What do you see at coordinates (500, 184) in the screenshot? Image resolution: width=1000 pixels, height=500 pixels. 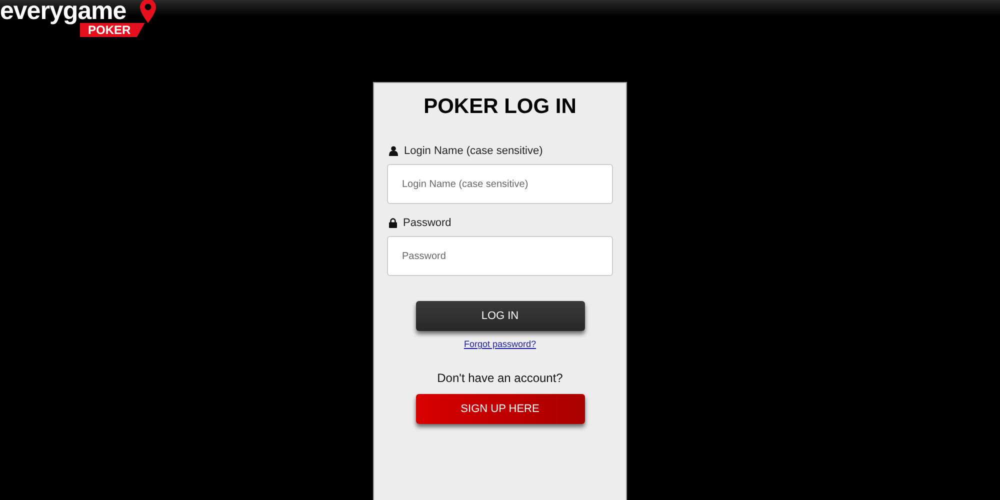 I see `input-field: Login Name (case sensitive)` at bounding box center [500, 184].